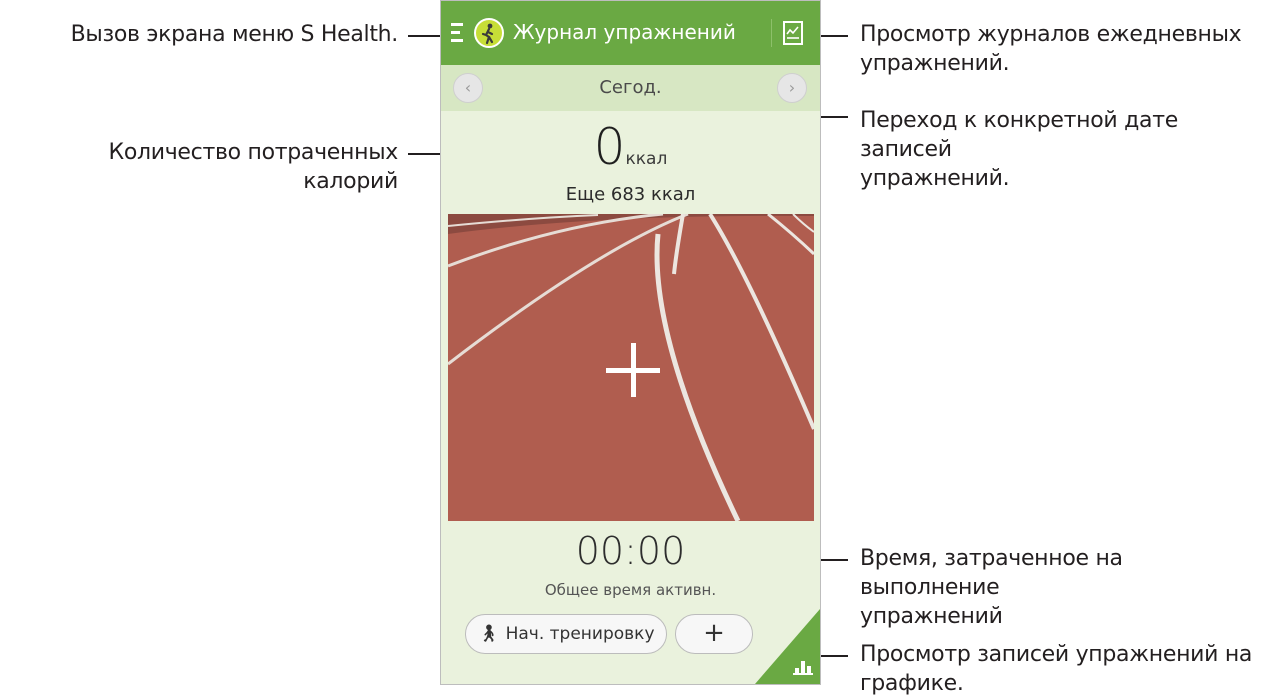  What do you see at coordinates (935, 63) in the screenshot?
I see `callout-daily-logs-line-2: упражнений.` at bounding box center [935, 63].